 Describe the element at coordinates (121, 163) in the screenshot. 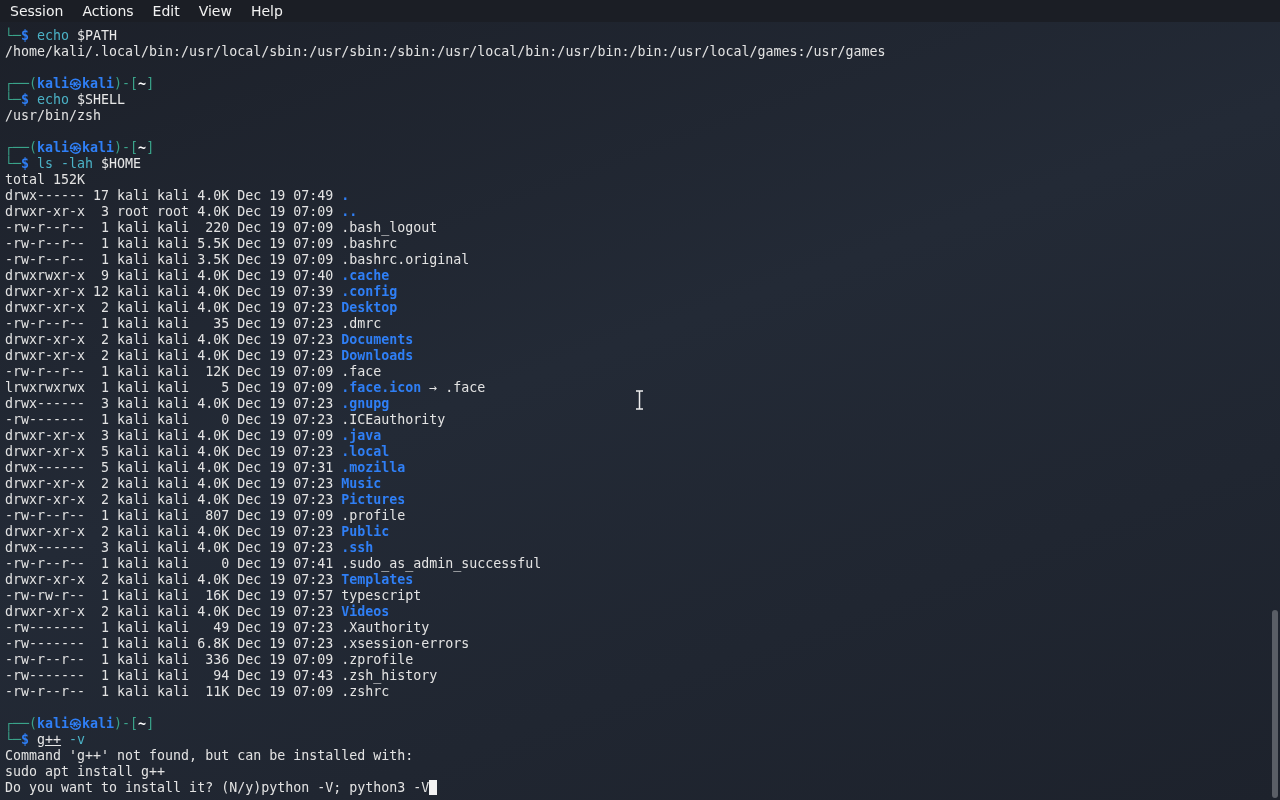

I see `argument-text: $HOME` at that location.